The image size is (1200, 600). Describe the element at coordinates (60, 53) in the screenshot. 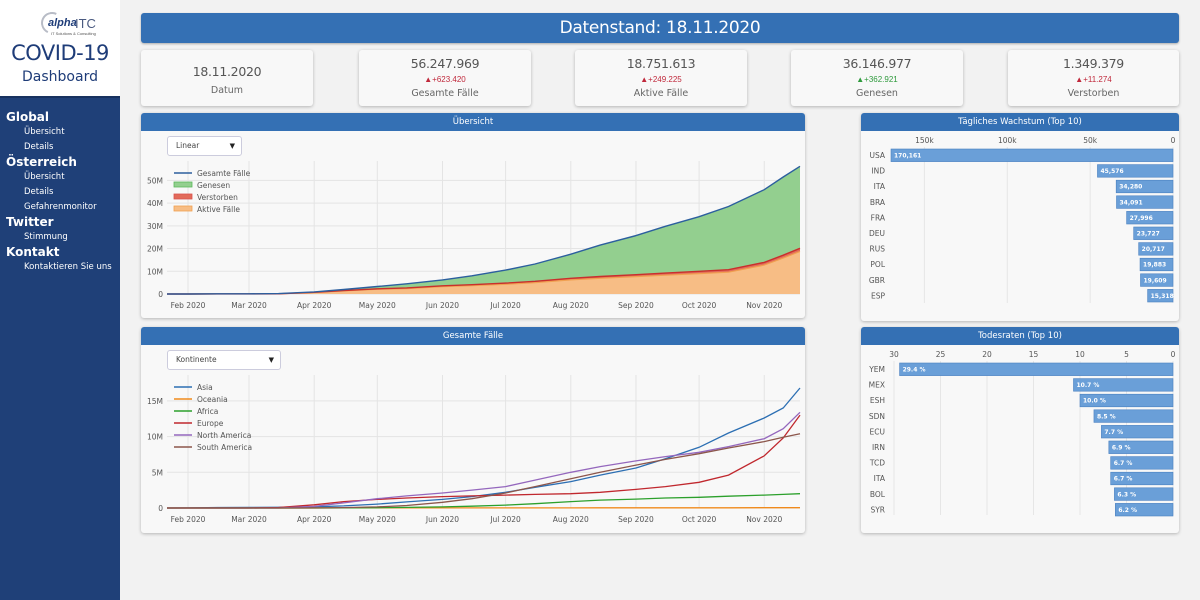

I see `app-title: COVID-19` at that location.